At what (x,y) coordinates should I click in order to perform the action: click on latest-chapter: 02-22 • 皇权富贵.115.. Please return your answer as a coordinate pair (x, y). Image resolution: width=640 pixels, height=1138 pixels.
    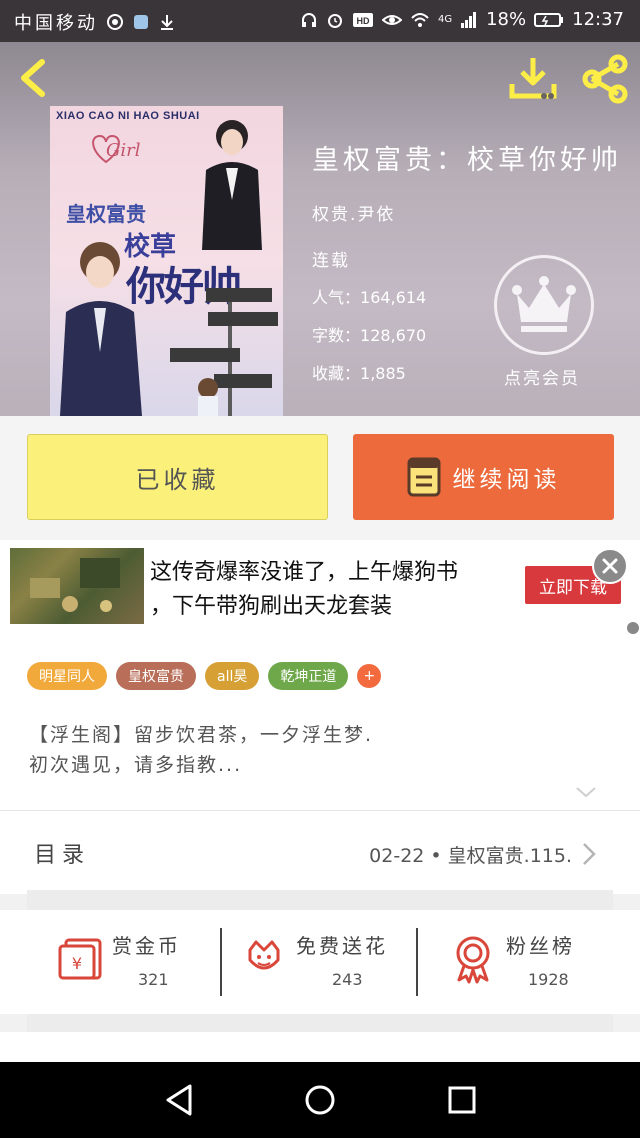
    Looking at the image, I should click on (470, 856).